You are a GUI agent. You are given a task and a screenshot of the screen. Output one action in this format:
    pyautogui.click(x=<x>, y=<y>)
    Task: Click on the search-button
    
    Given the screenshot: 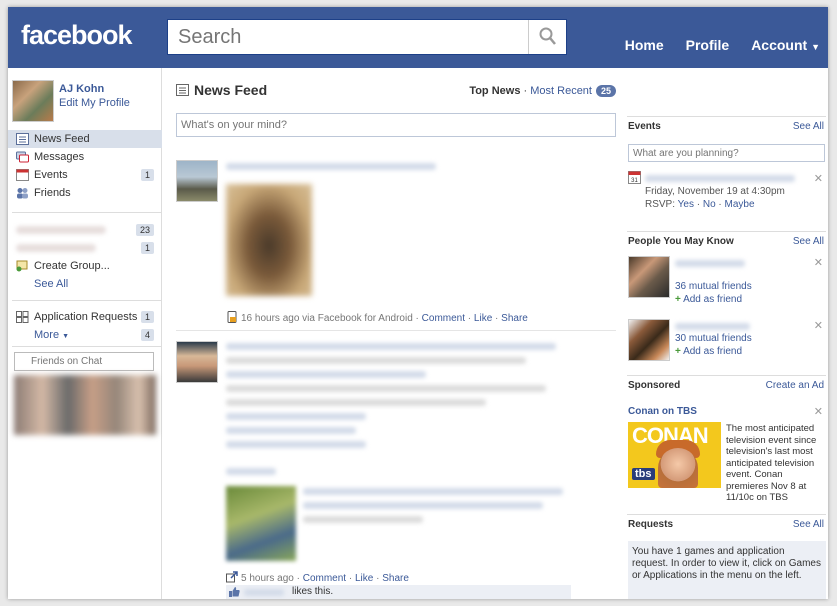 What is the action you would take?
    pyautogui.click(x=547, y=37)
    